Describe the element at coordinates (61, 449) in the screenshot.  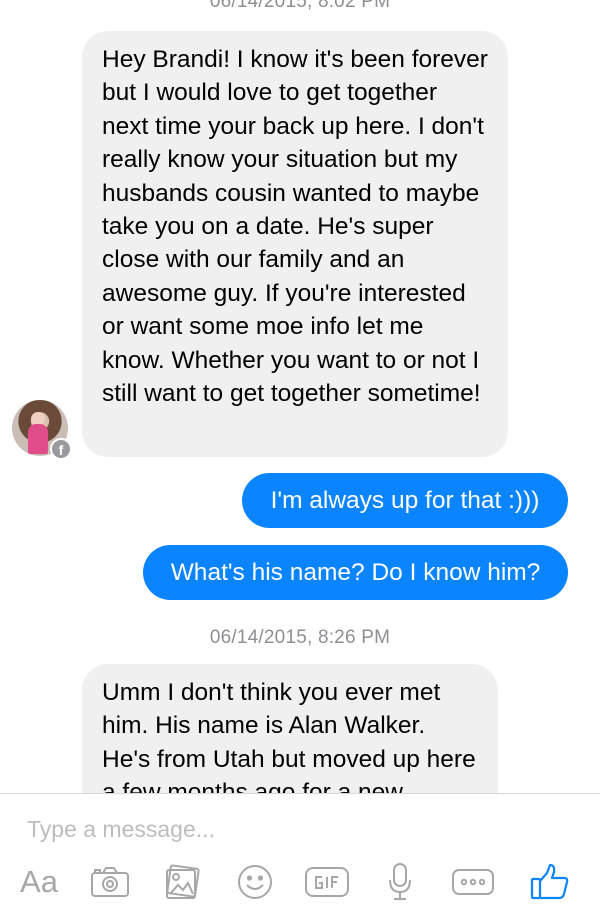
I see `facebook-badge-icon: f` at that location.